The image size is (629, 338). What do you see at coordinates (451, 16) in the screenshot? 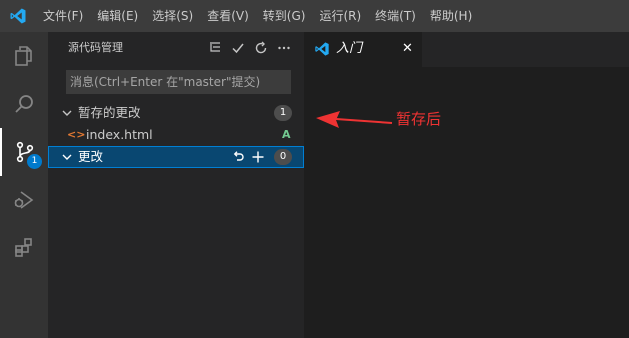
I see `menu-help: 帮助(H)` at bounding box center [451, 16].